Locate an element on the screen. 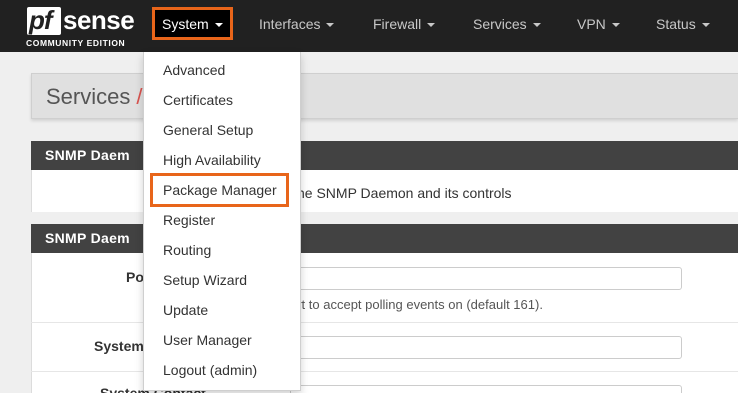 The image size is (738, 393). menu-item-register: Register is located at coordinates (222, 220).